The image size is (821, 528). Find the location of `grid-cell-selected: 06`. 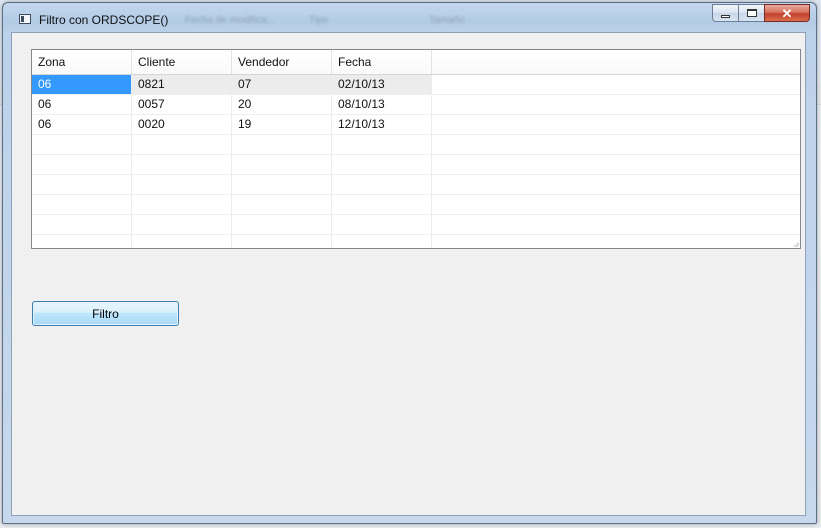

grid-cell-selected: 06 is located at coordinates (82, 84).